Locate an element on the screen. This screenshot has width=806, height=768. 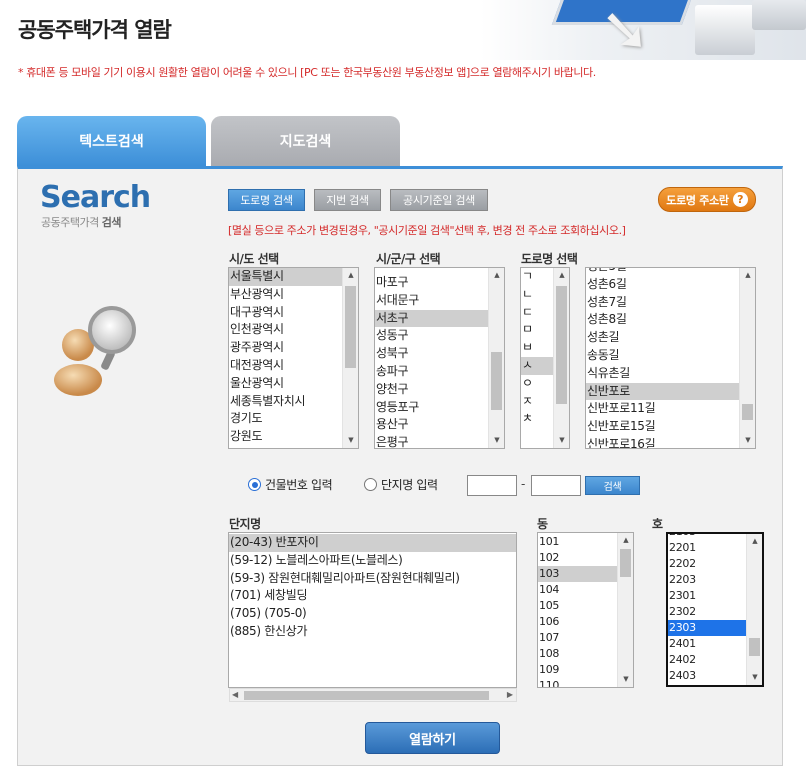
initial-consonant-listbox: ㄱ ㄴ ㄷ ㅁ ㅂ ㅅ ㅇ ㅈ ㅊ ▲ ▼ is located at coordinates (545, 358).